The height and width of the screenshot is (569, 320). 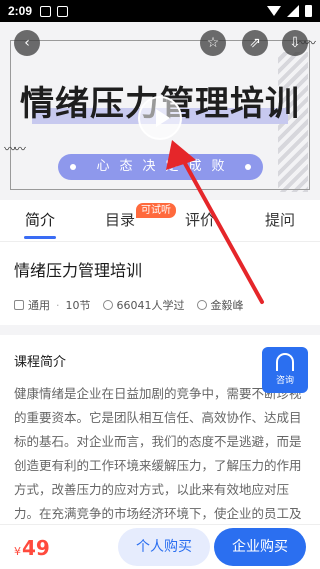 What do you see at coordinates (150, 305) in the screenshot?
I see `course-learners: 66041人学过` at bounding box center [150, 305].